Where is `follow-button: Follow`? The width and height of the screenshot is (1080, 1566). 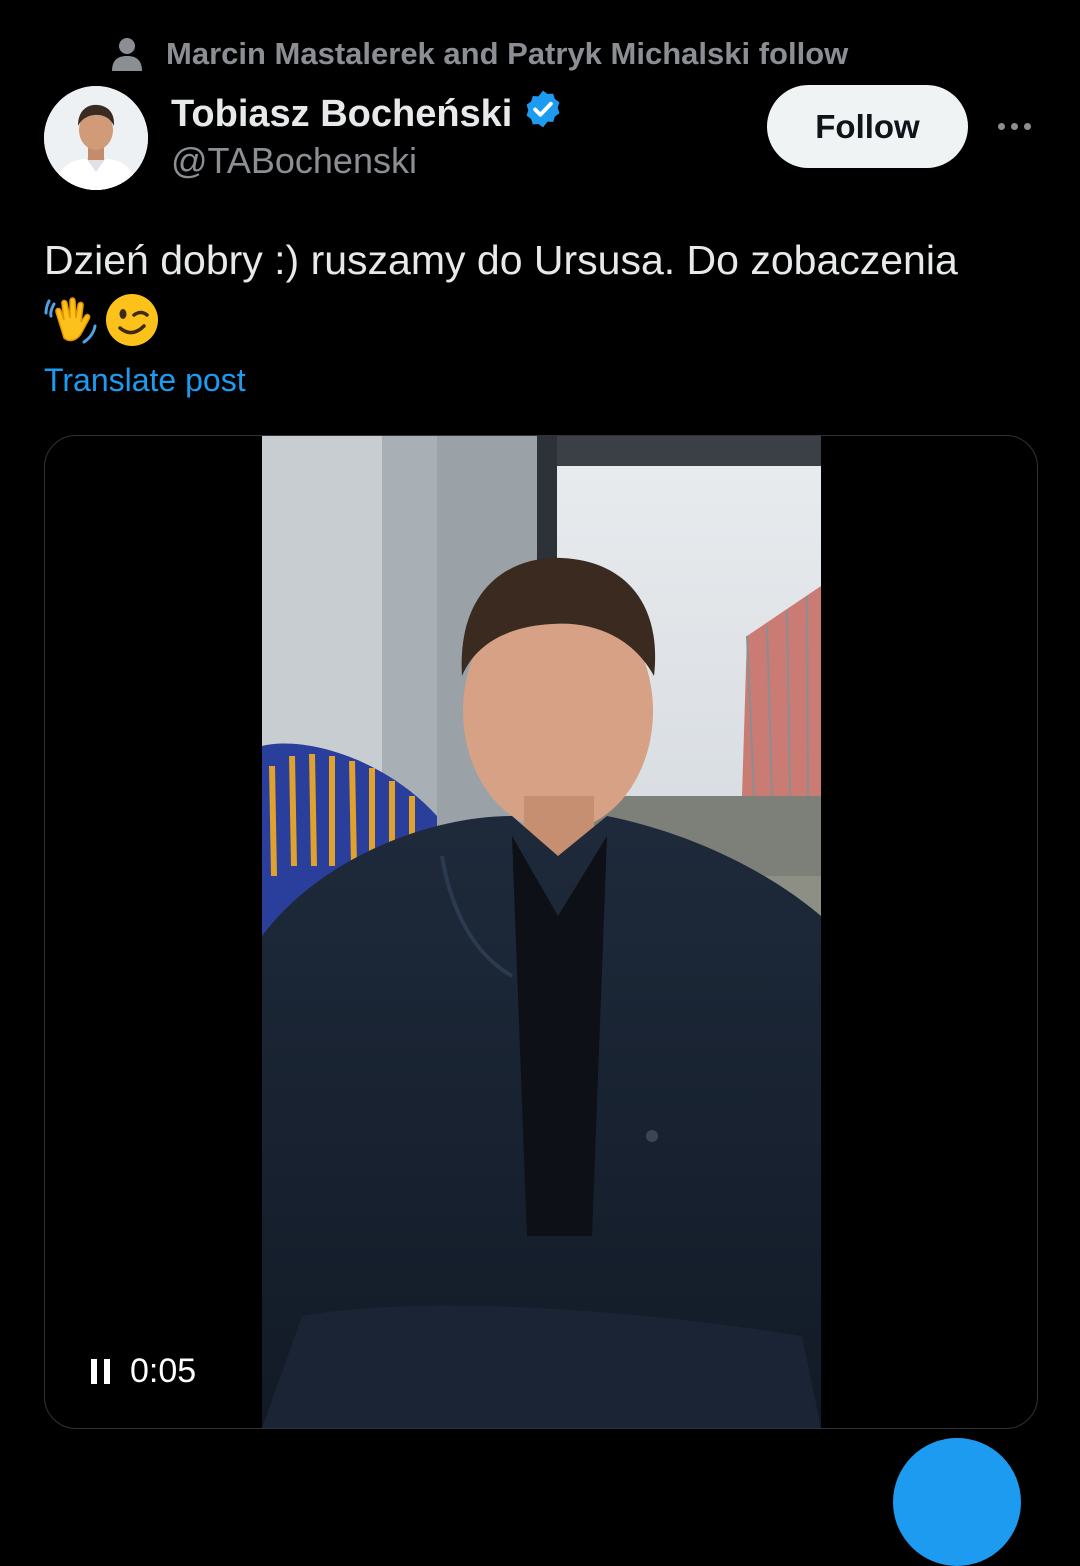 follow-button: Follow is located at coordinates (867, 126).